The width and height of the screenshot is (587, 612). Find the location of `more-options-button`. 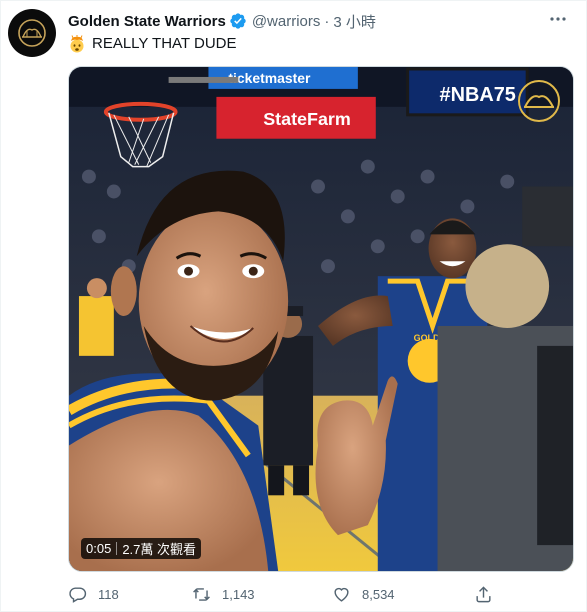

more-options-button is located at coordinates (558, 19).